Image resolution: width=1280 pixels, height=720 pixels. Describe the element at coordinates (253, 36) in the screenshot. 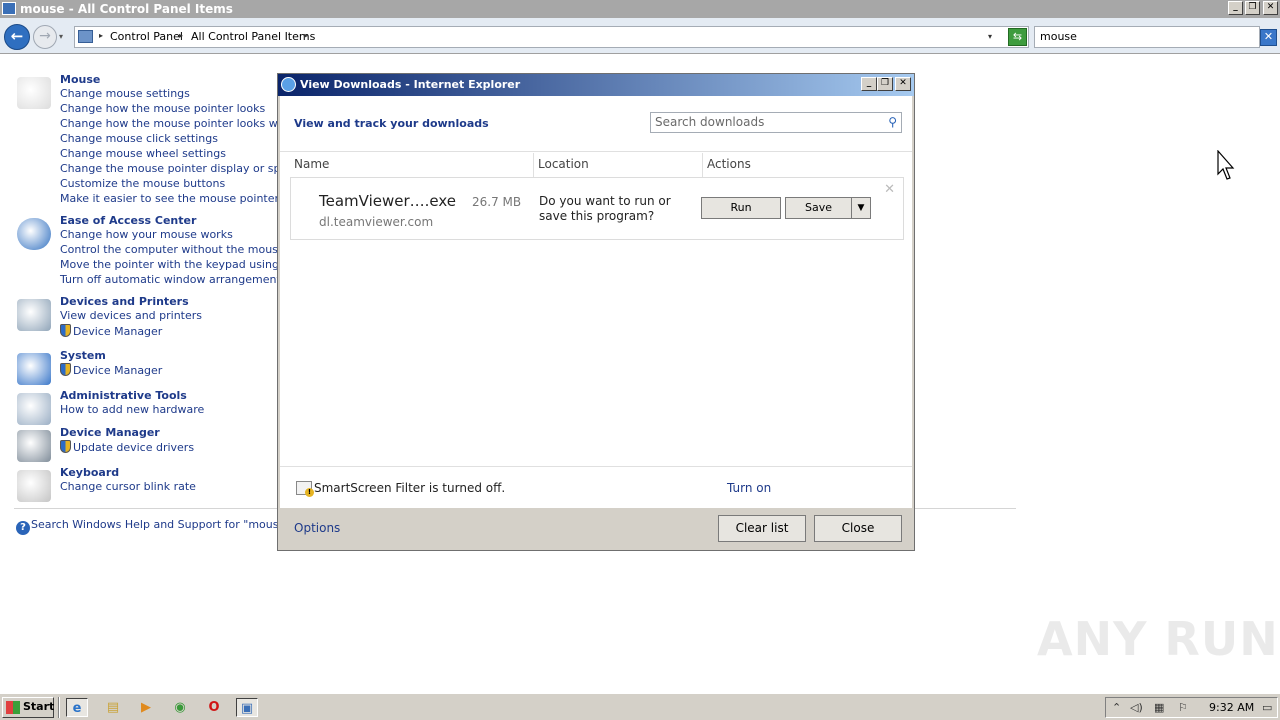

I see `breadcrumb-all-items: All Control Panel Items` at that location.